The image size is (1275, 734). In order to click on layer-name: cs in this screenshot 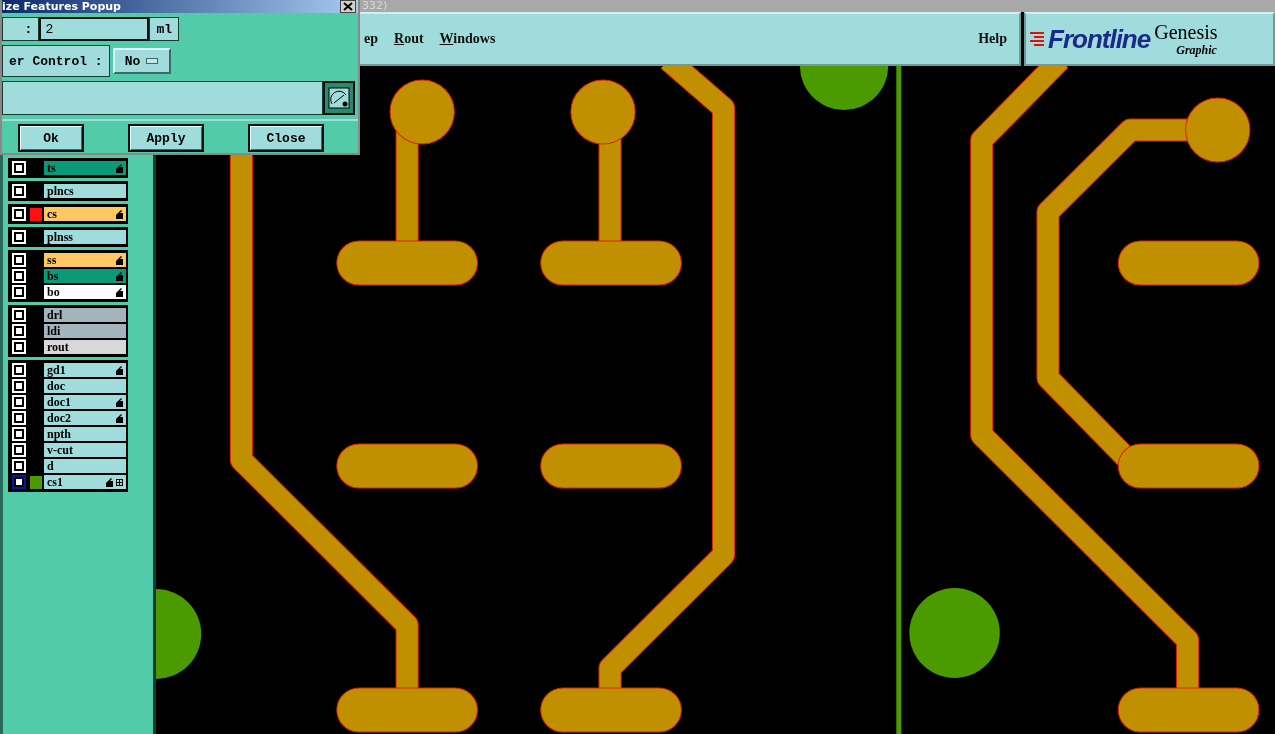, I will do `click(85, 214)`.